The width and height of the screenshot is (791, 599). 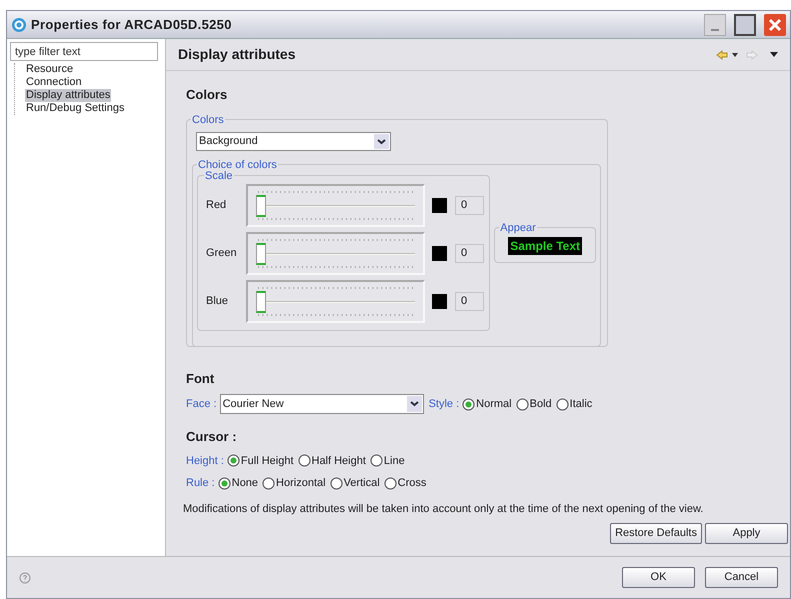 I want to click on channel-label: Blue, so click(x=218, y=301).